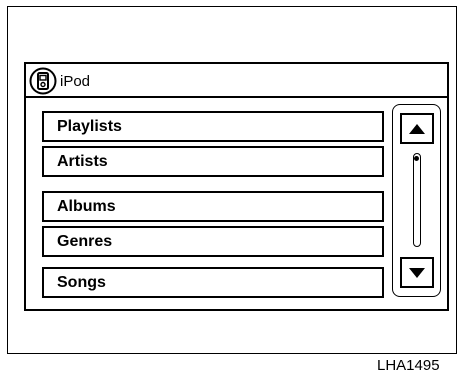 The width and height of the screenshot is (464, 384). I want to click on scrollbar, so click(416, 200).